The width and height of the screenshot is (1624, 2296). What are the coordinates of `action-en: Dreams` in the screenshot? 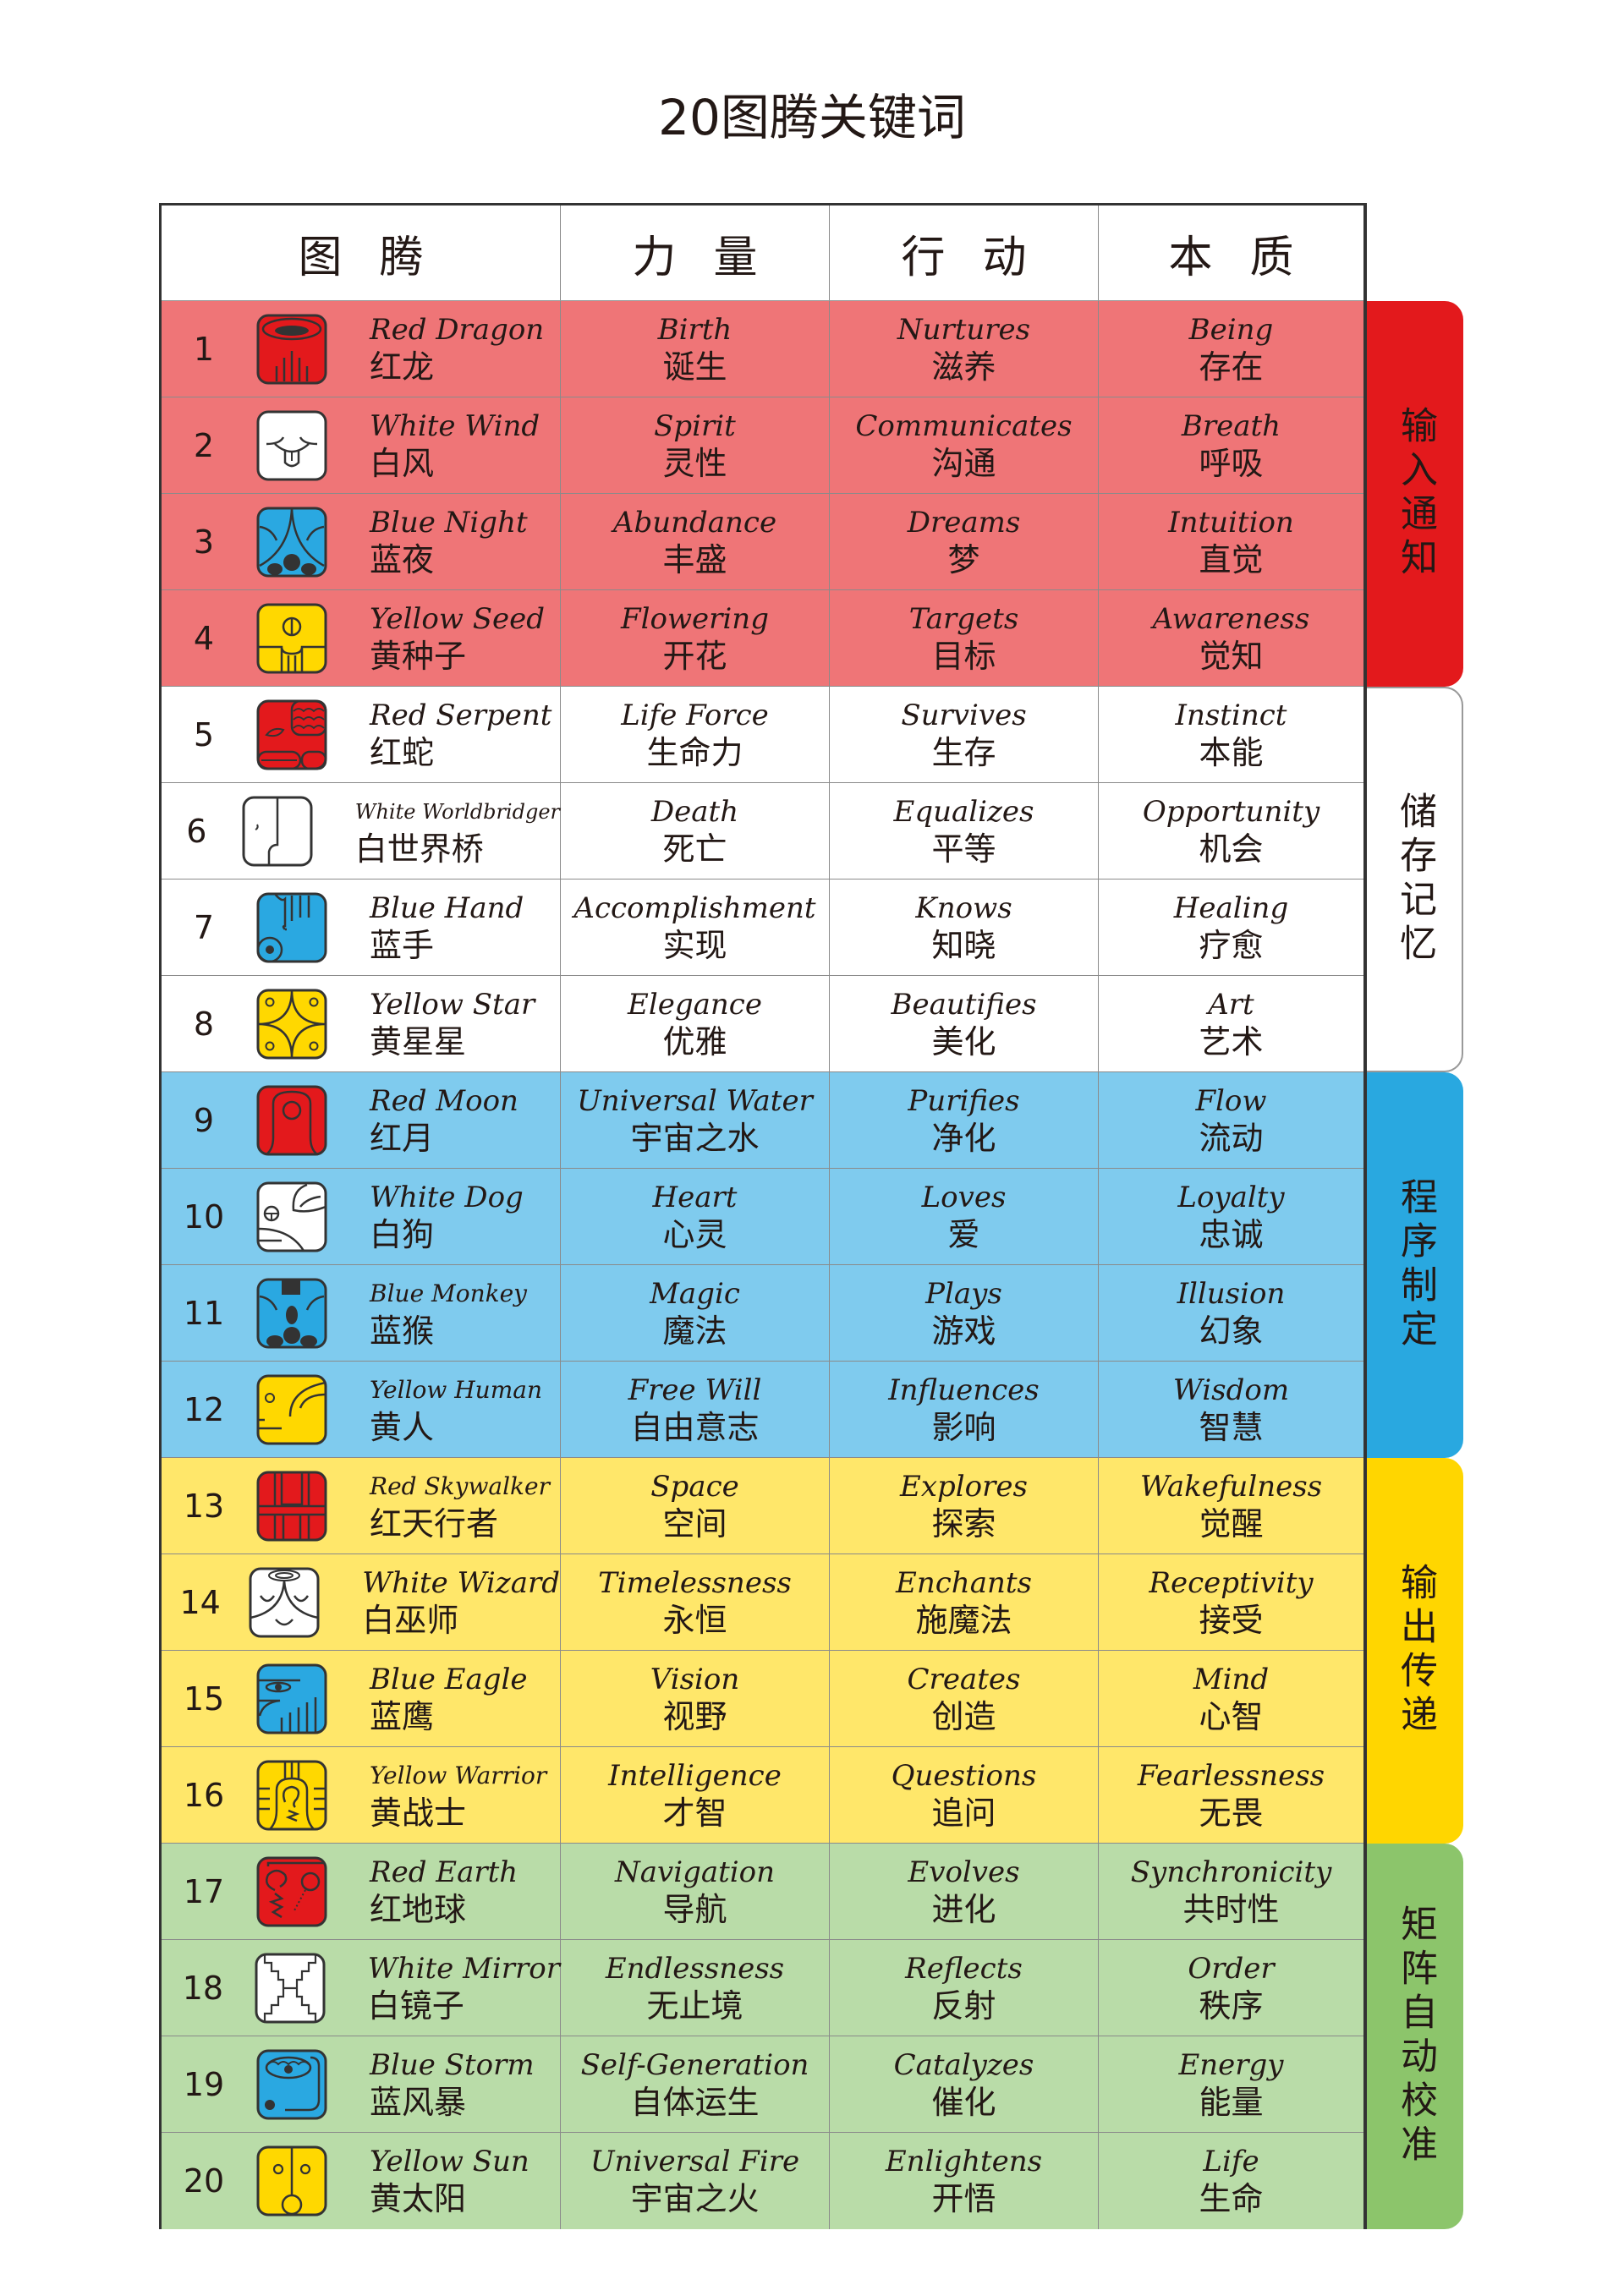 It's located at (964, 522).